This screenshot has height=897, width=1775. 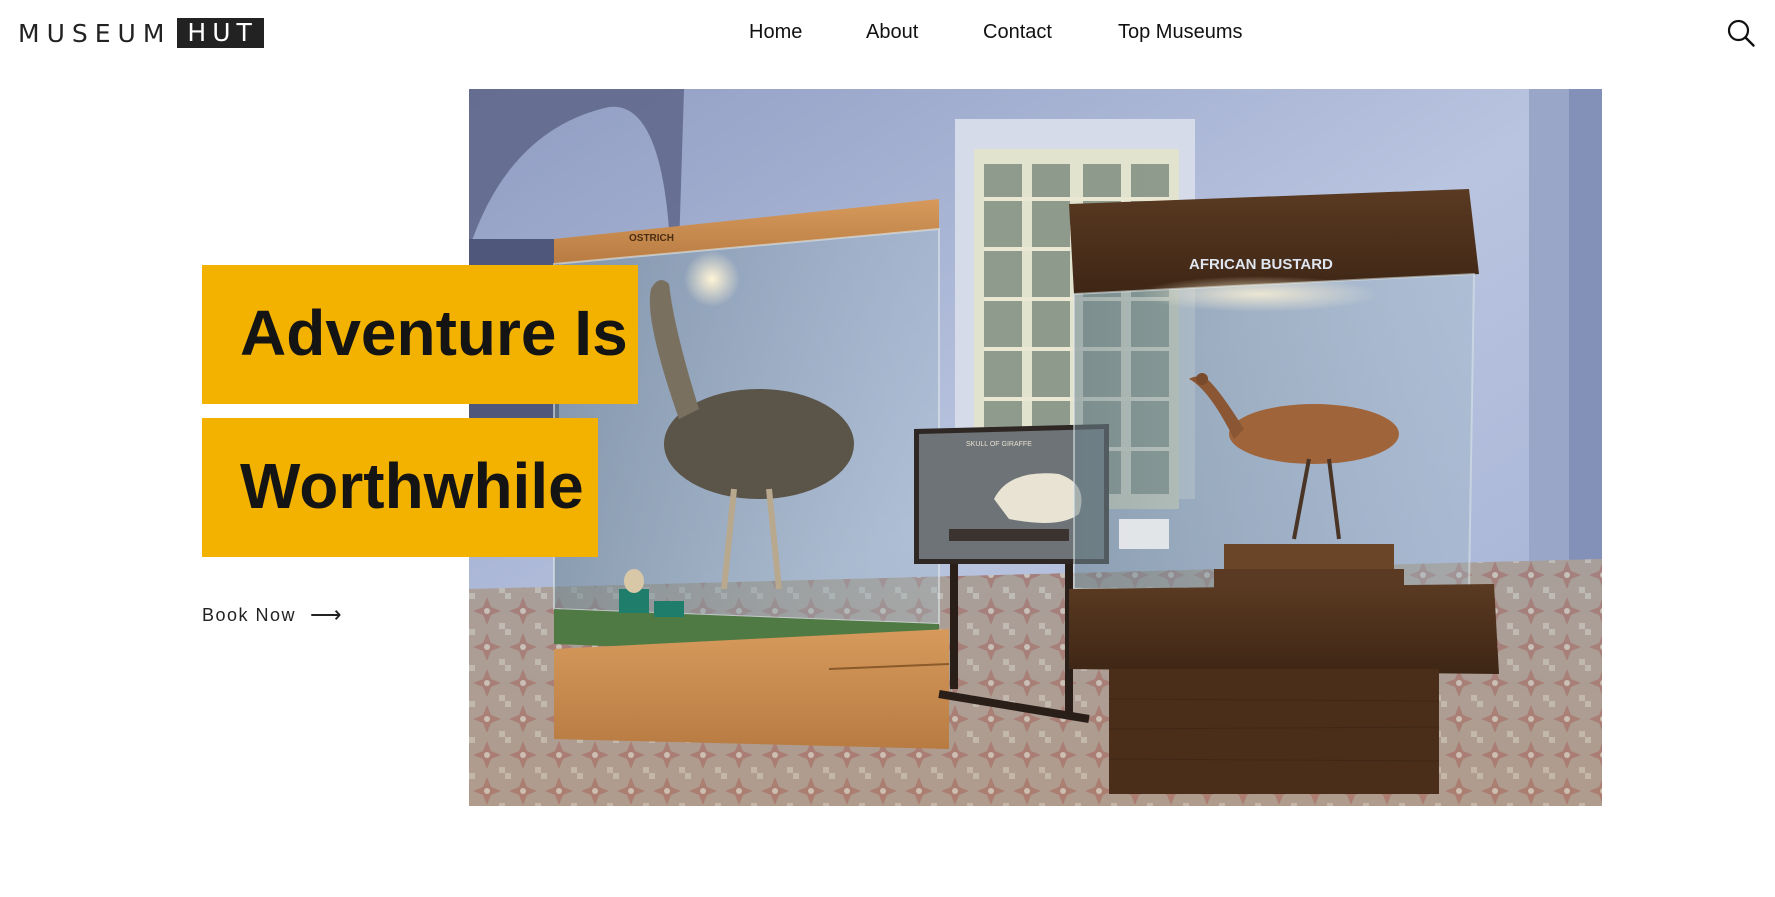 What do you see at coordinates (1017, 32) in the screenshot?
I see `nav-contact: Contact` at bounding box center [1017, 32].